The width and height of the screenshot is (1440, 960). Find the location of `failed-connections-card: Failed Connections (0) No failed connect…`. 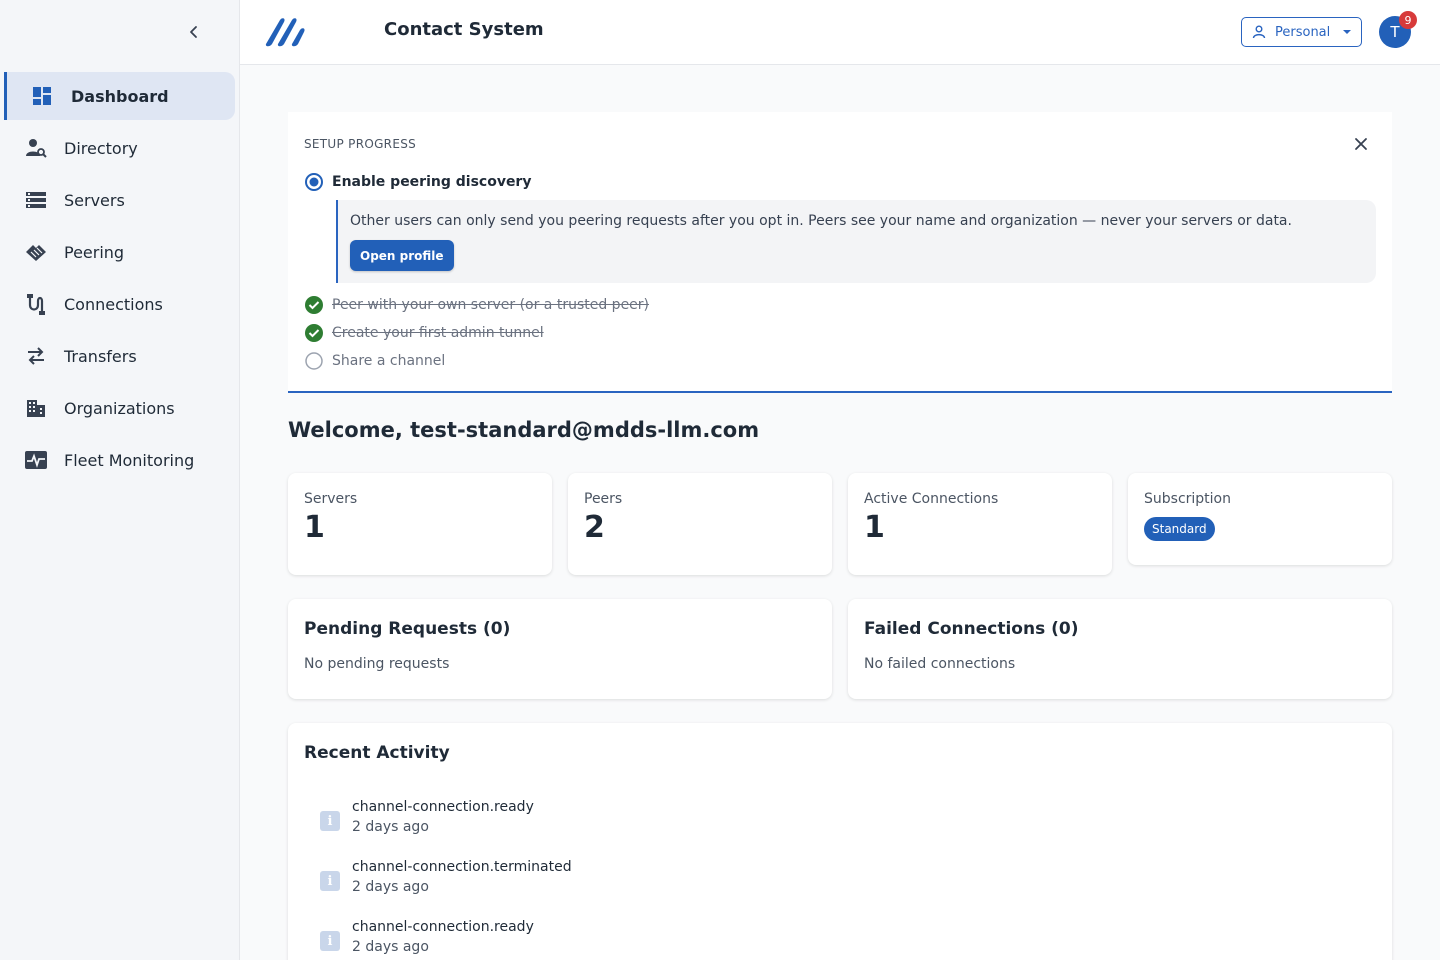

failed-connections-card: Failed Connections (0) No failed connect… is located at coordinates (1120, 649).